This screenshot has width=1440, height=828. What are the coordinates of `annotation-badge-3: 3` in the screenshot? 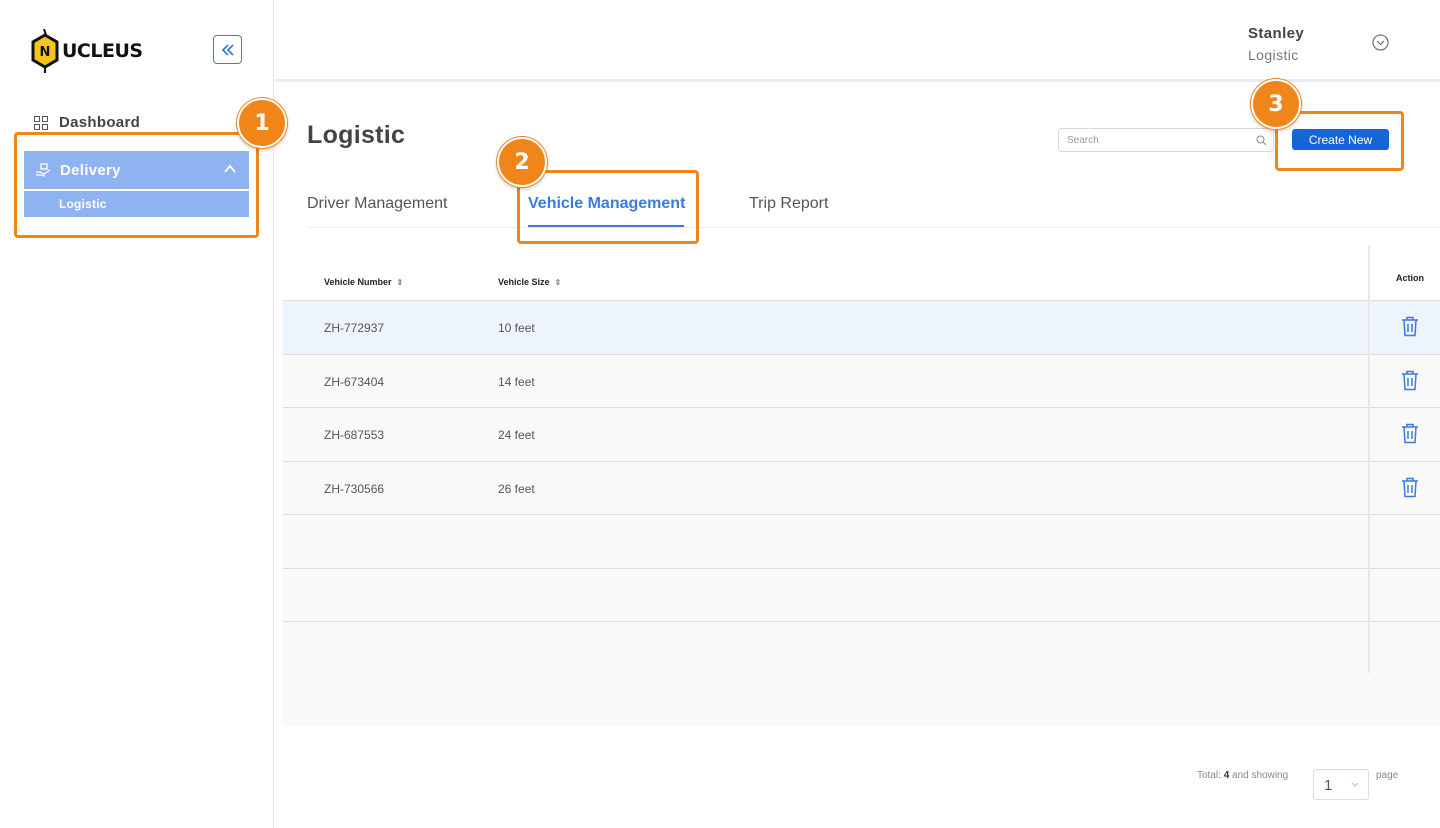 It's located at (1276, 104).